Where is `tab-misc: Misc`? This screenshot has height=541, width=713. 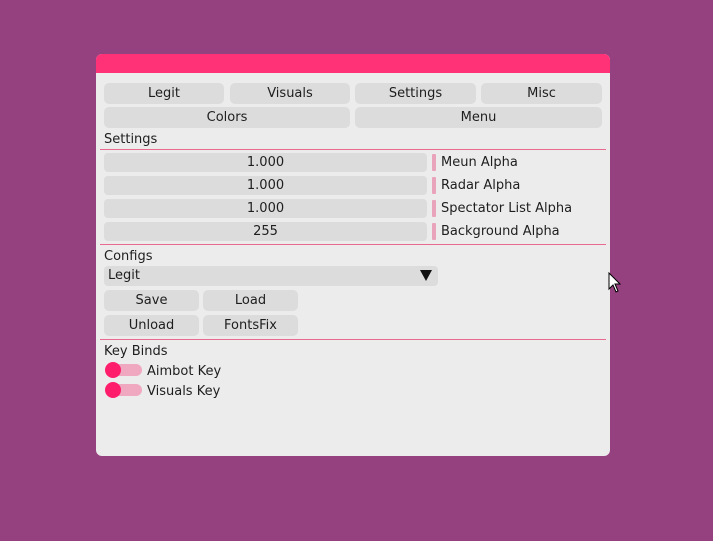 tab-misc: Misc is located at coordinates (541, 93).